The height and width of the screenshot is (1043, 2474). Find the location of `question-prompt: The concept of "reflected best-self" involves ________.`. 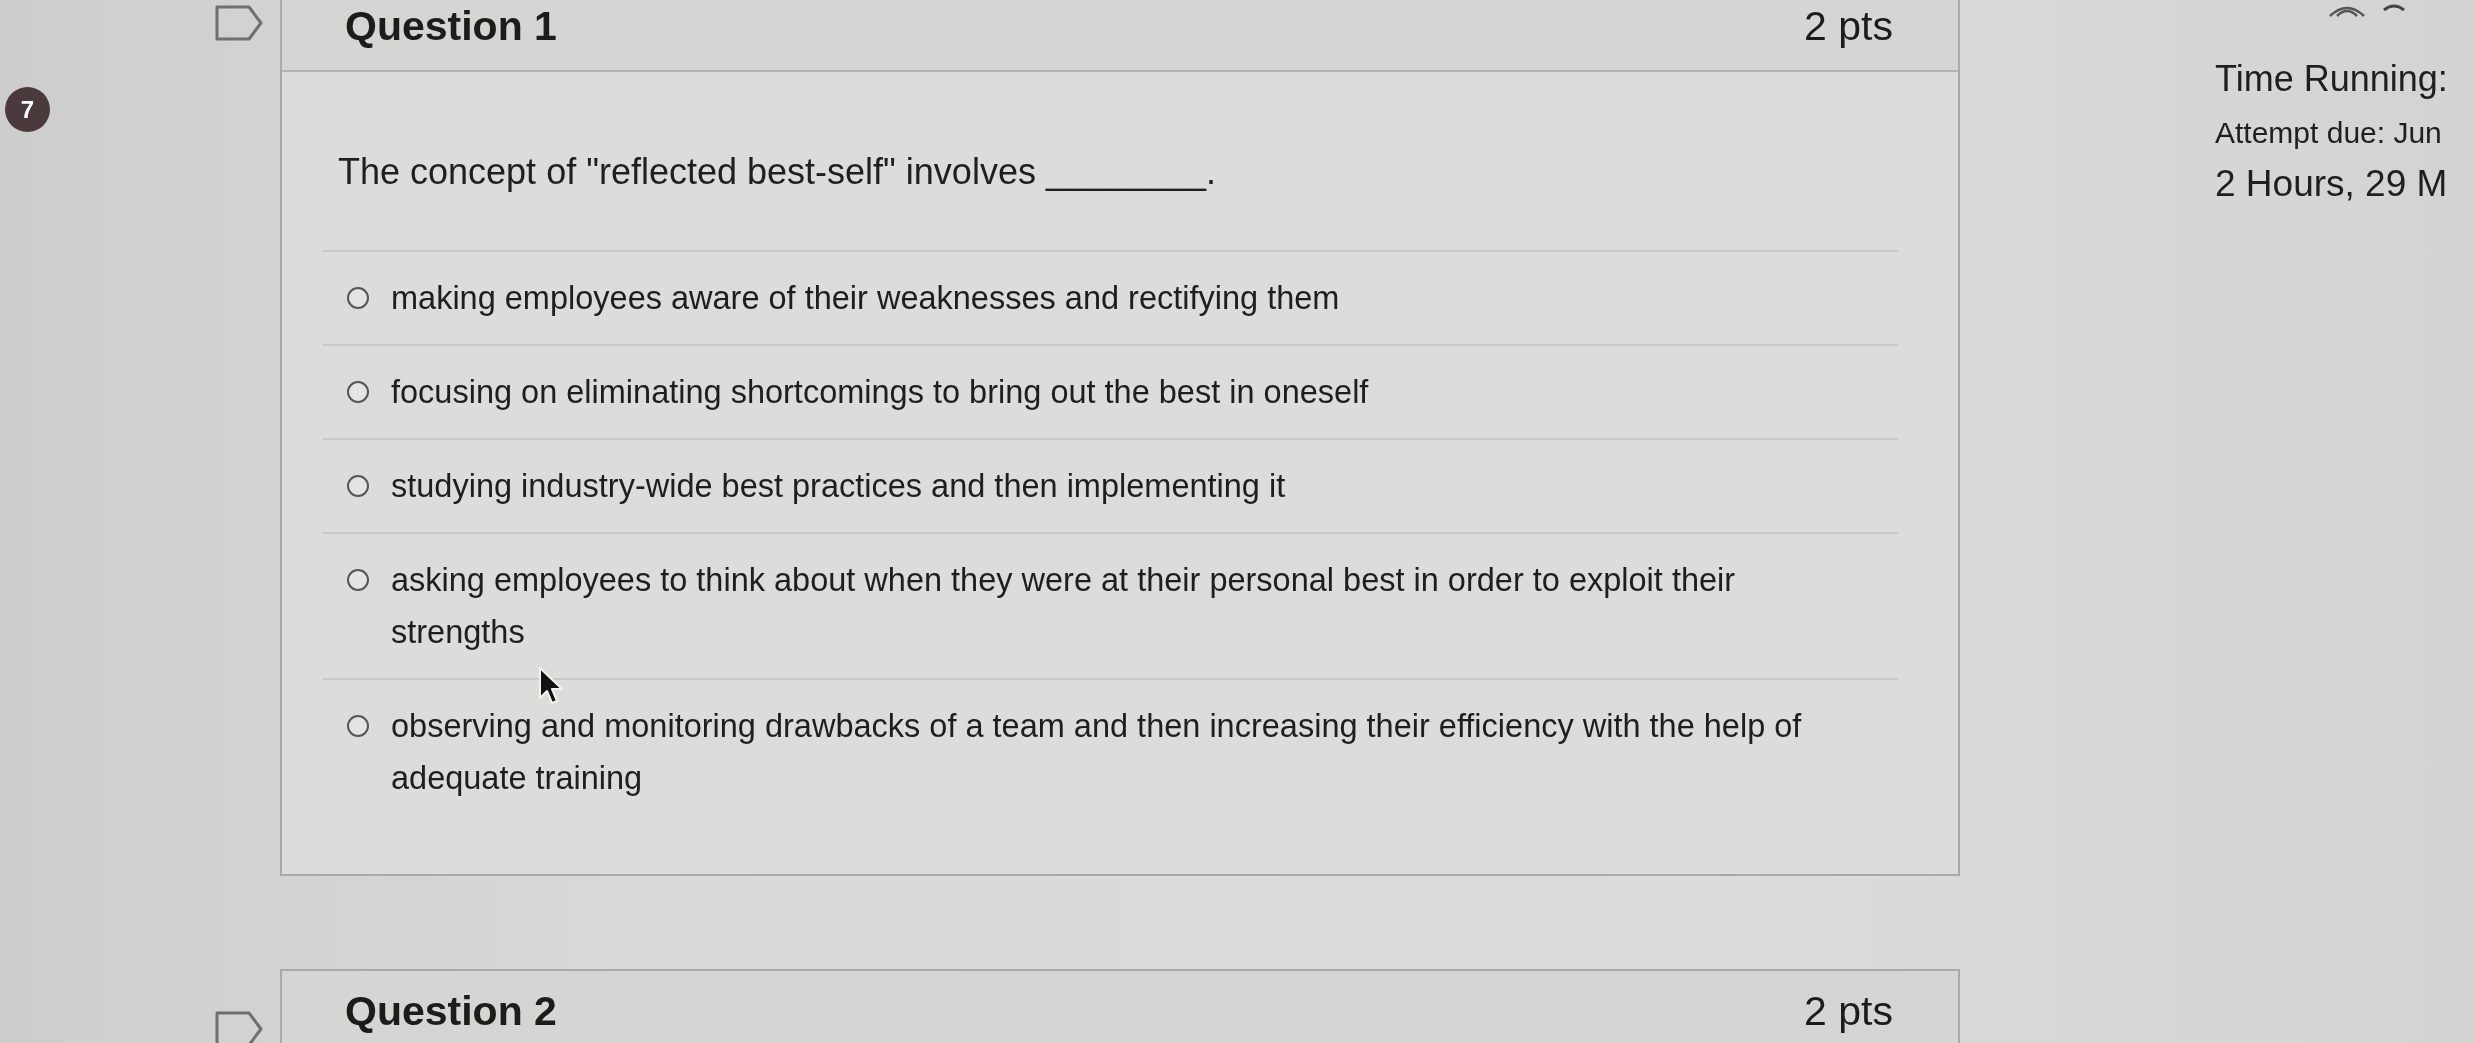

question-prompt: The concept of "reflected best-self" involves ________. is located at coordinates (777, 172).